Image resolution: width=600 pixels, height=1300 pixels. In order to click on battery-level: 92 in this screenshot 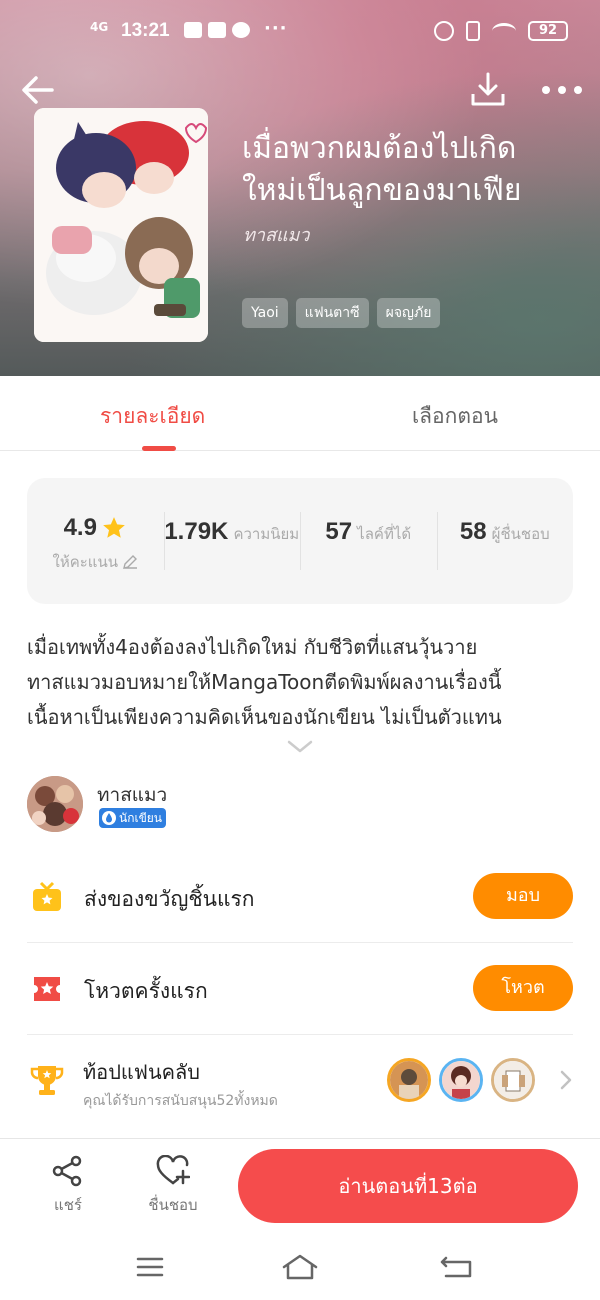, I will do `click(548, 30)`.